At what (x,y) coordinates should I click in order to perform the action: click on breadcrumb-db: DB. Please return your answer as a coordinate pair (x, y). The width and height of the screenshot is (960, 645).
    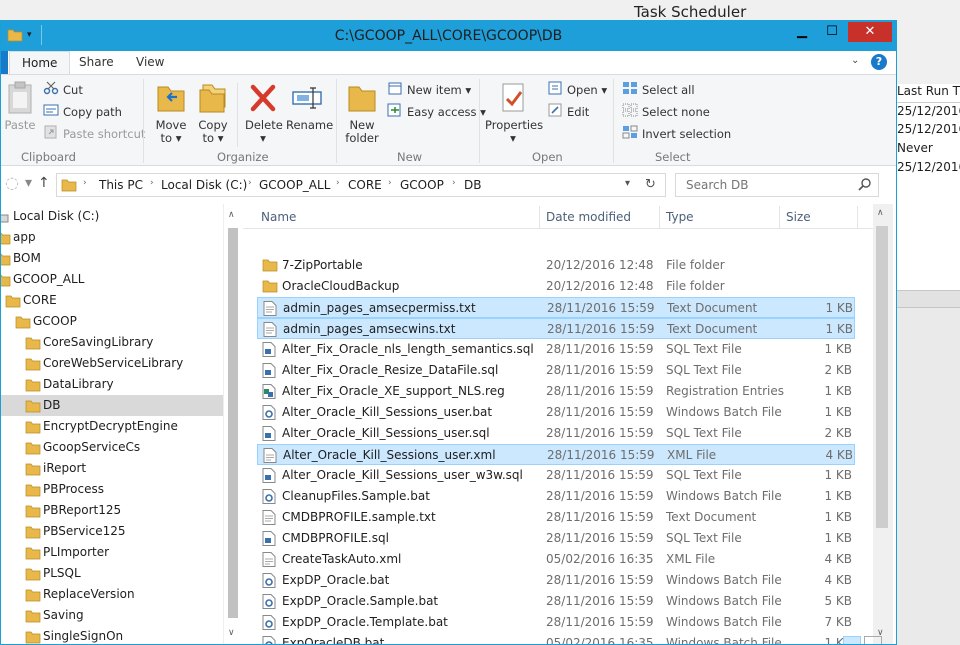
    Looking at the image, I should click on (472, 185).